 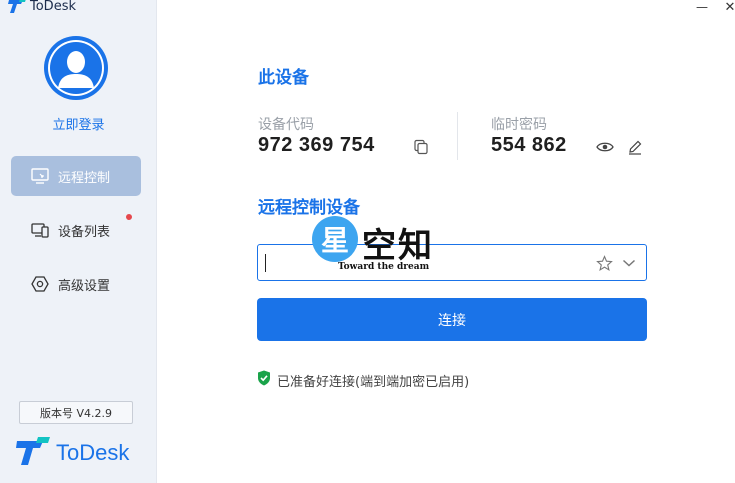 What do you see at coordinates (398, 246) in the screenshot?
I see `watermark-text: 空知` at bounding box center [398, 246].